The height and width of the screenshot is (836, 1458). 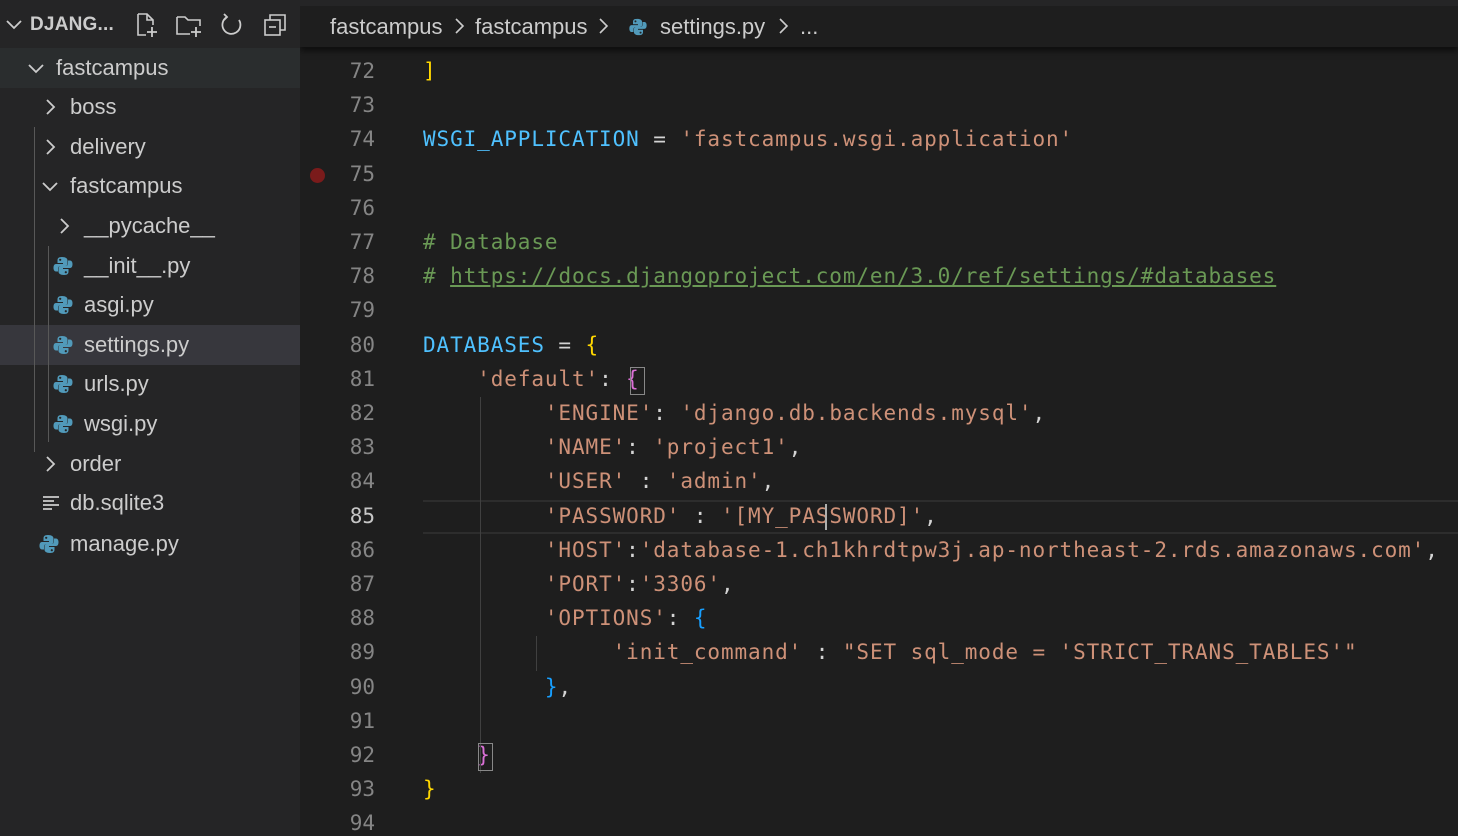 I want to click on tree-file: urls.py, so click(x=150, y=384).